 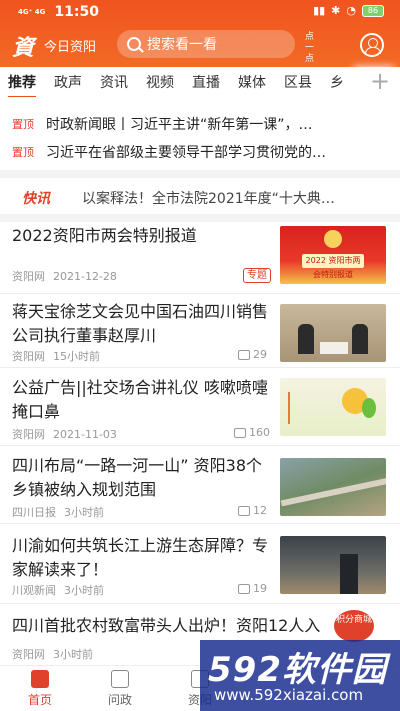 I want to click on news-source: 川观新闻, so click(x=34, y=590).